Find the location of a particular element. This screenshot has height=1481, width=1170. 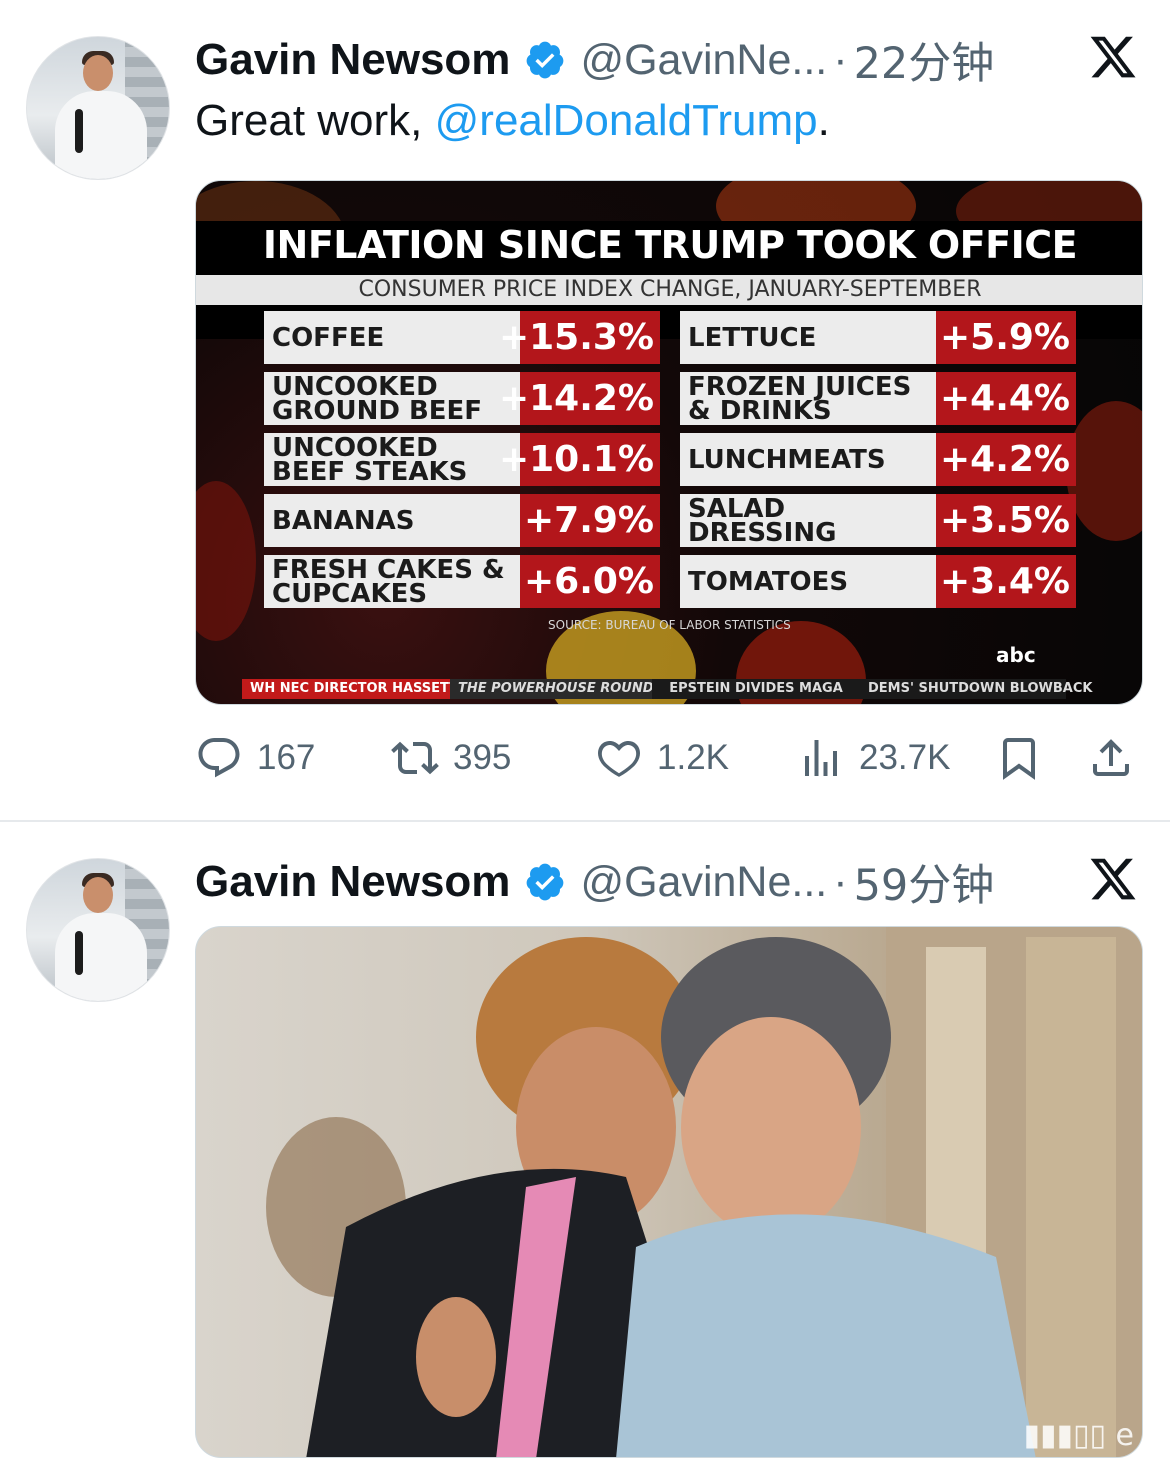

list-item: COFFEE +15.3% is located at coordinates (462, 337).